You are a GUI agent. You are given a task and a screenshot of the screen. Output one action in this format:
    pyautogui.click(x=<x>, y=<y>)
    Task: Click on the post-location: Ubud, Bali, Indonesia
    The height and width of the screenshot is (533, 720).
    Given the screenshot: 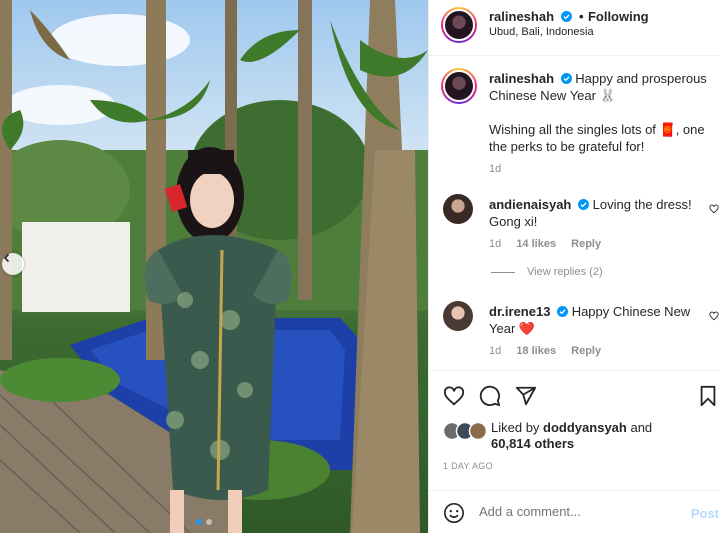 What is the action you would take?
    pyautogui.click(x=541, y=32)
    